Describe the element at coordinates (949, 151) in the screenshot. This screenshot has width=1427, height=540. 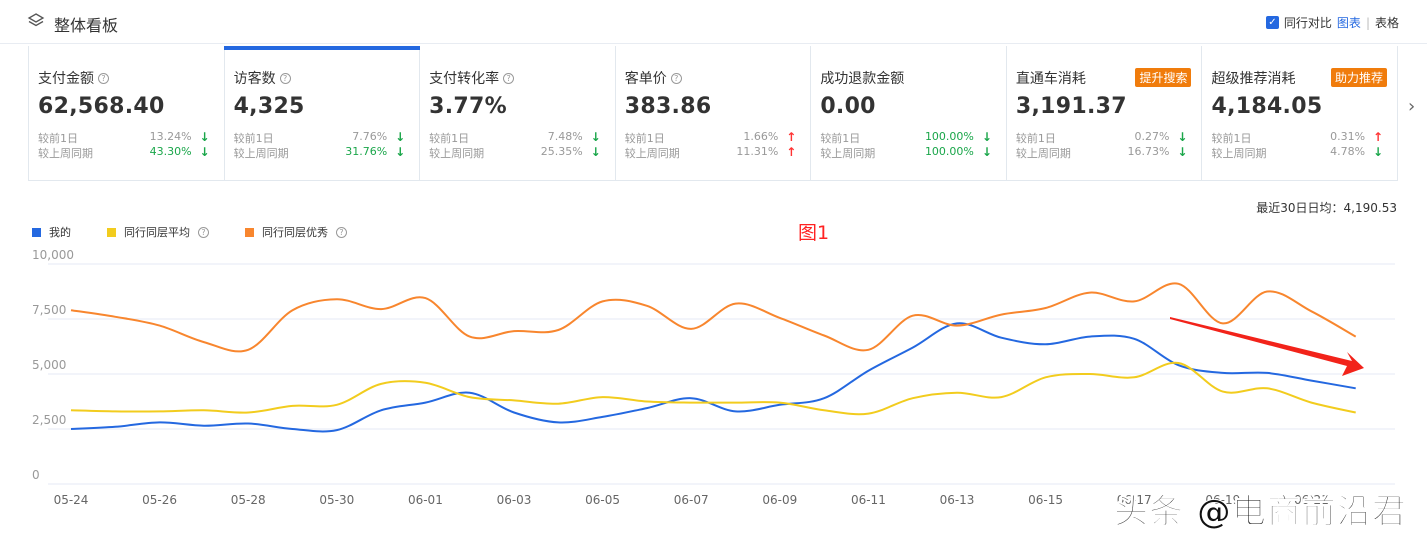
I see `compare-value: 100.00%` at that location.